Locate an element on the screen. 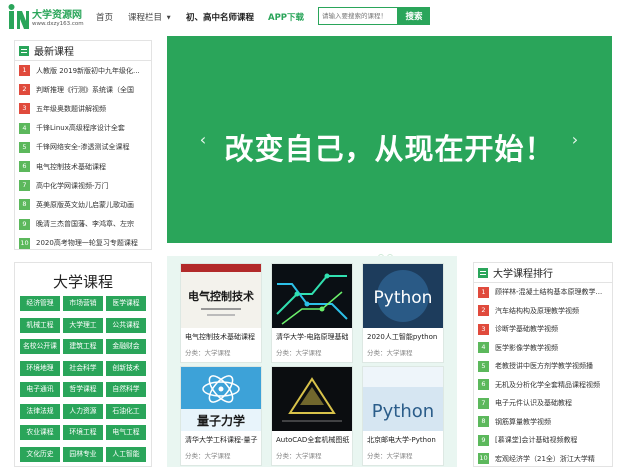 The height and width of the screenshot is (467, 640). course-title: 清华大学工科课程-量子 is located at coordinates (223, 440).